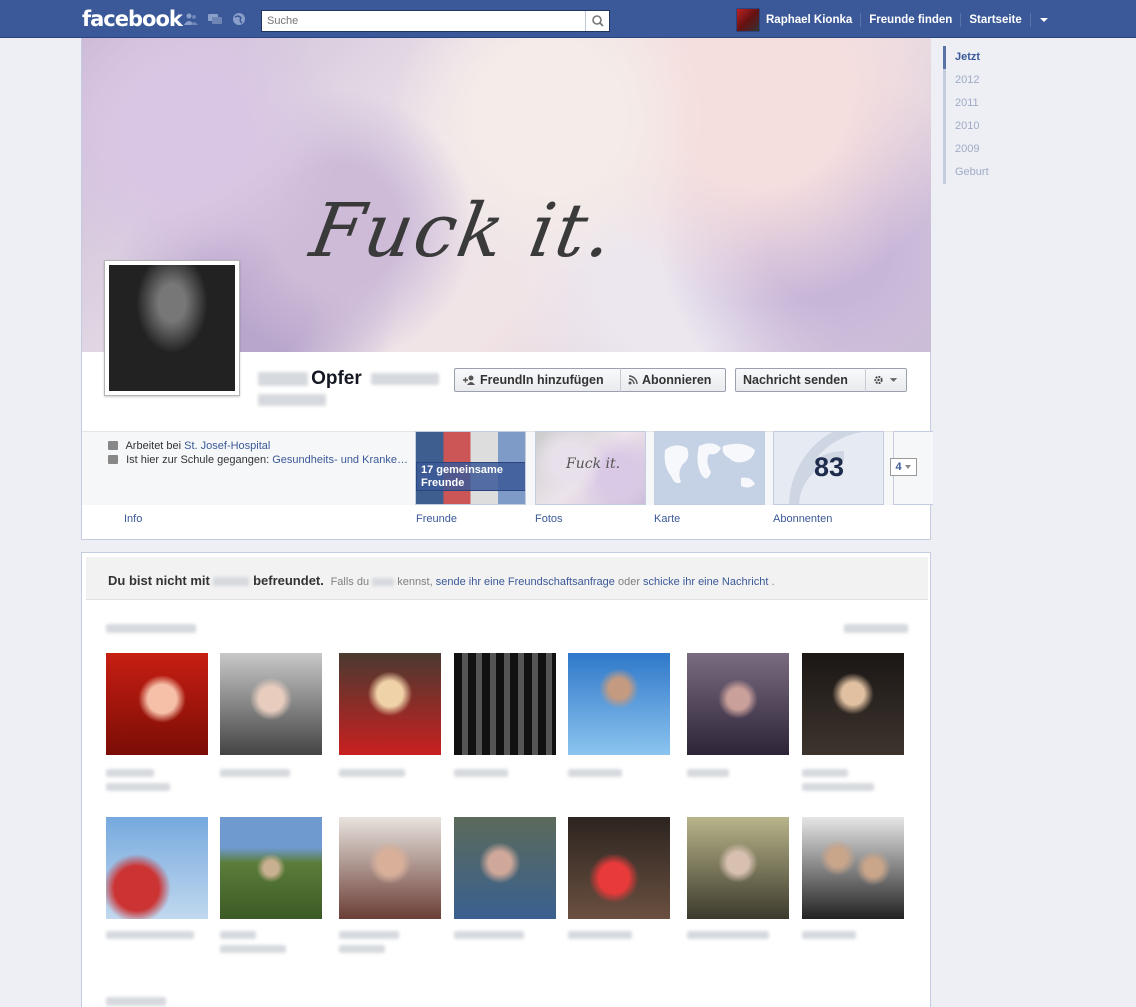 The image size is (1136, 1007). I want to click on tab-photos: Fotos, so click(549, 519).